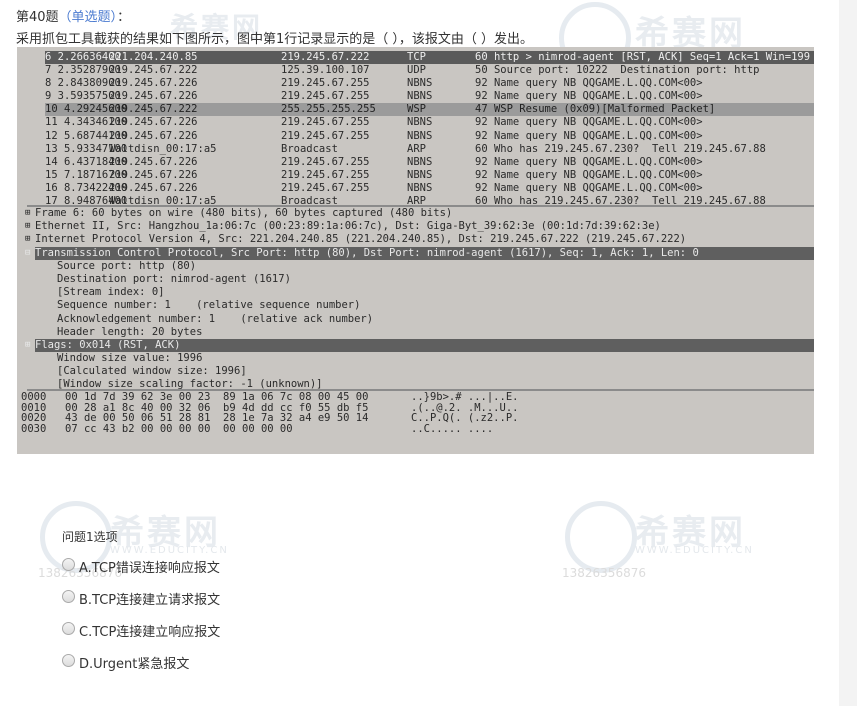  What do you see at coordinates (86, 148) in the screenshot?
I see `packet-no-time: 13 5.93347100` at bounding box center [86, 148].